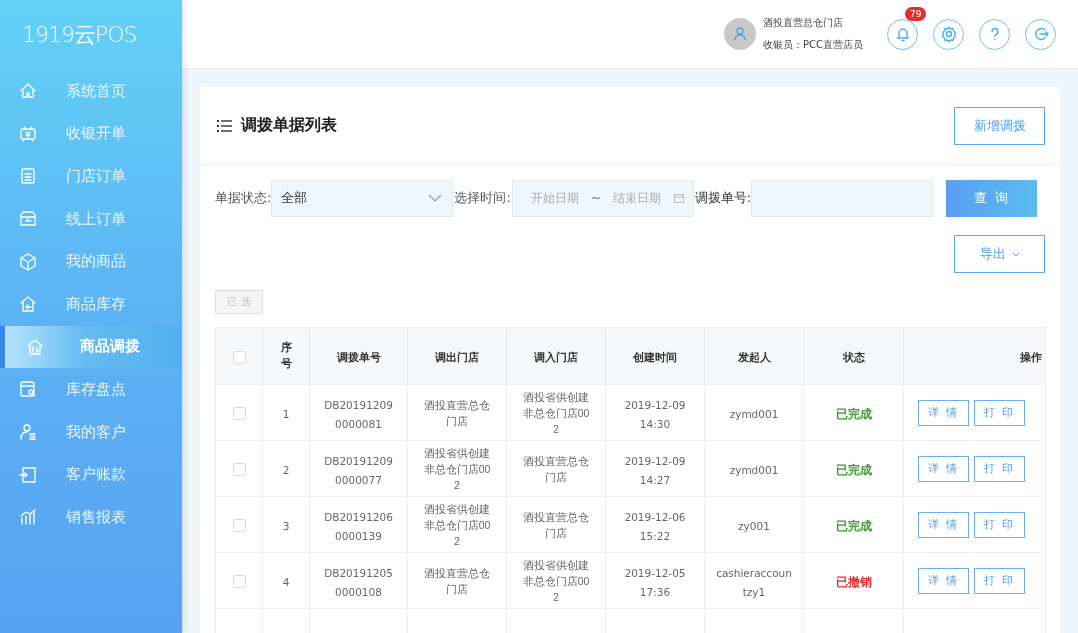 Image resolution: width=1078 pixels, height=633 pixels. Describe the element at coordinates (754, 582) in the screenshot. I see `table-cell: cashieraccoun tzy1` at that location.